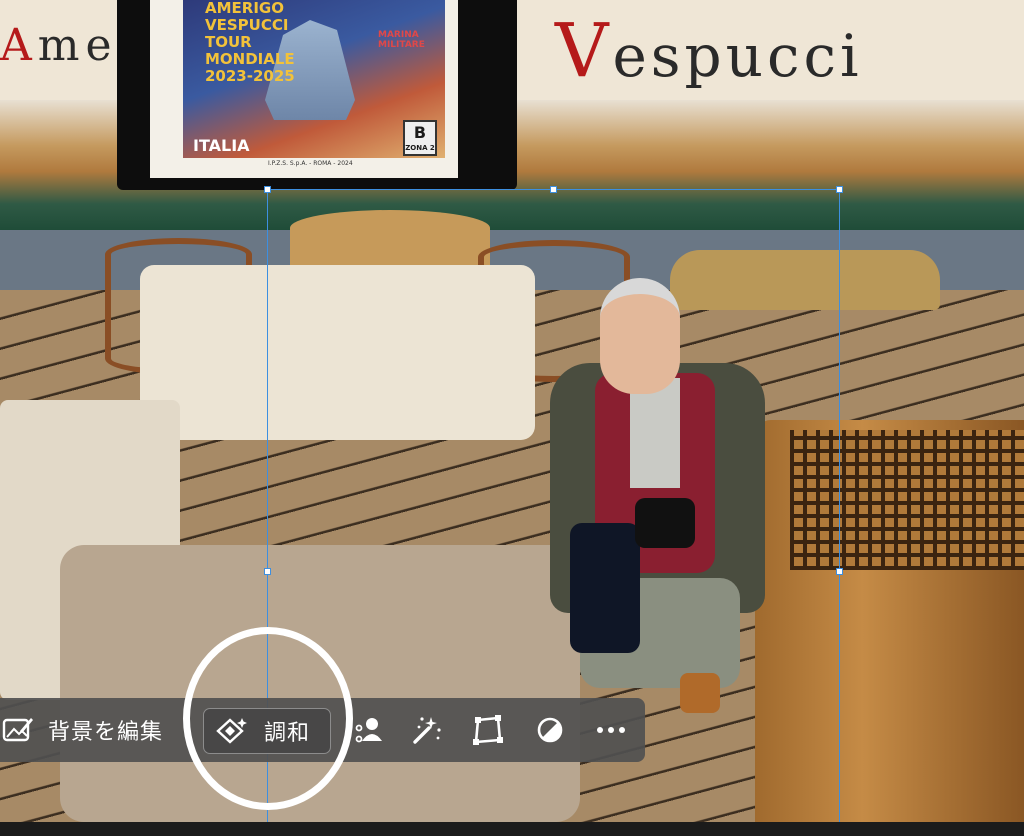 The image size is (1024, 836). Describe the element at coordinates (401, 40) in the screenshot. I see `stamp-marina: MARINA MILITARE` at that location.